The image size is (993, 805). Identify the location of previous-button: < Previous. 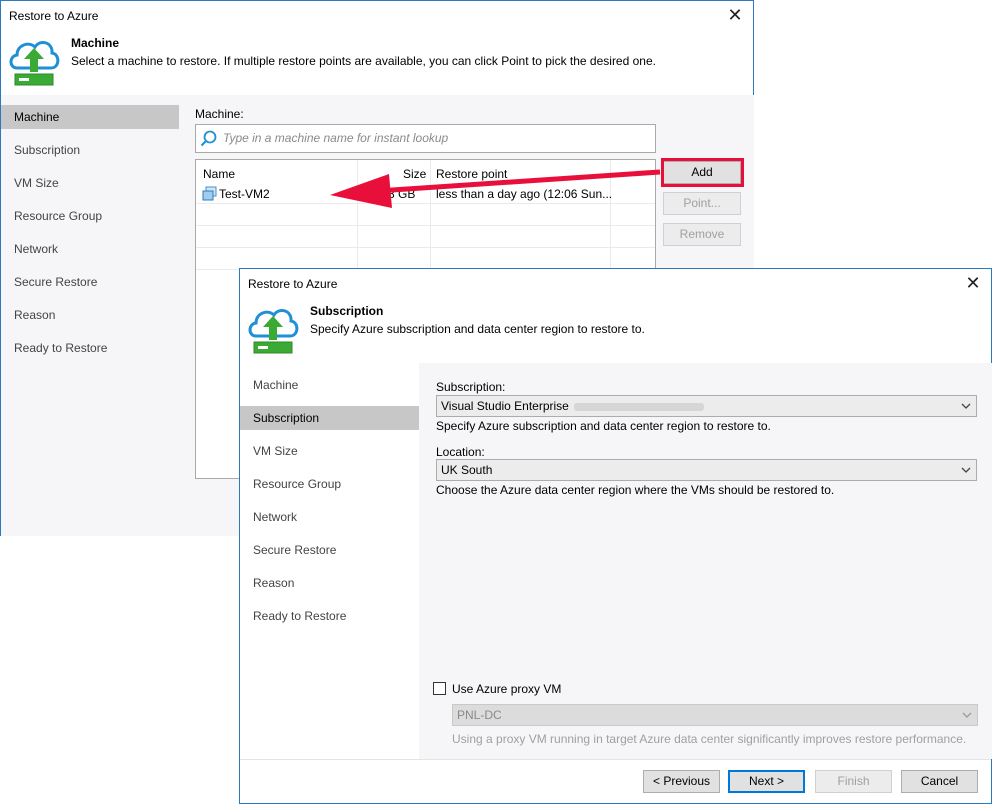
(681, 781).